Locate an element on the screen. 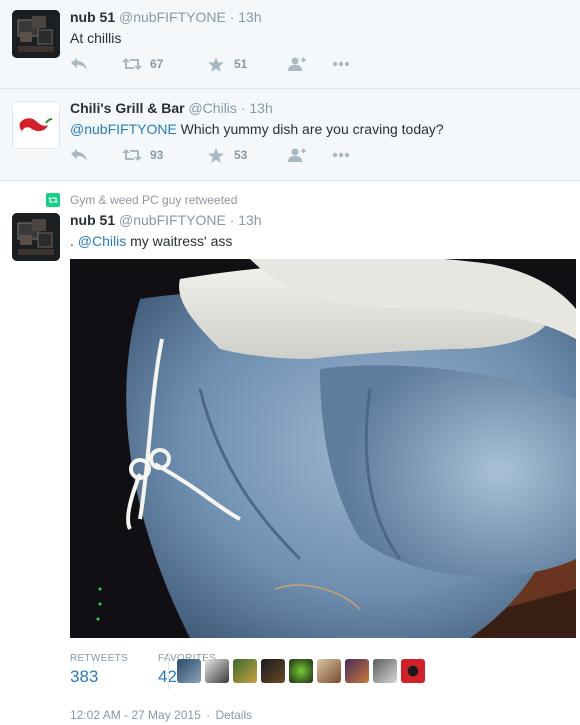  retweet-button: 67 is located at coordinates (165, 64).